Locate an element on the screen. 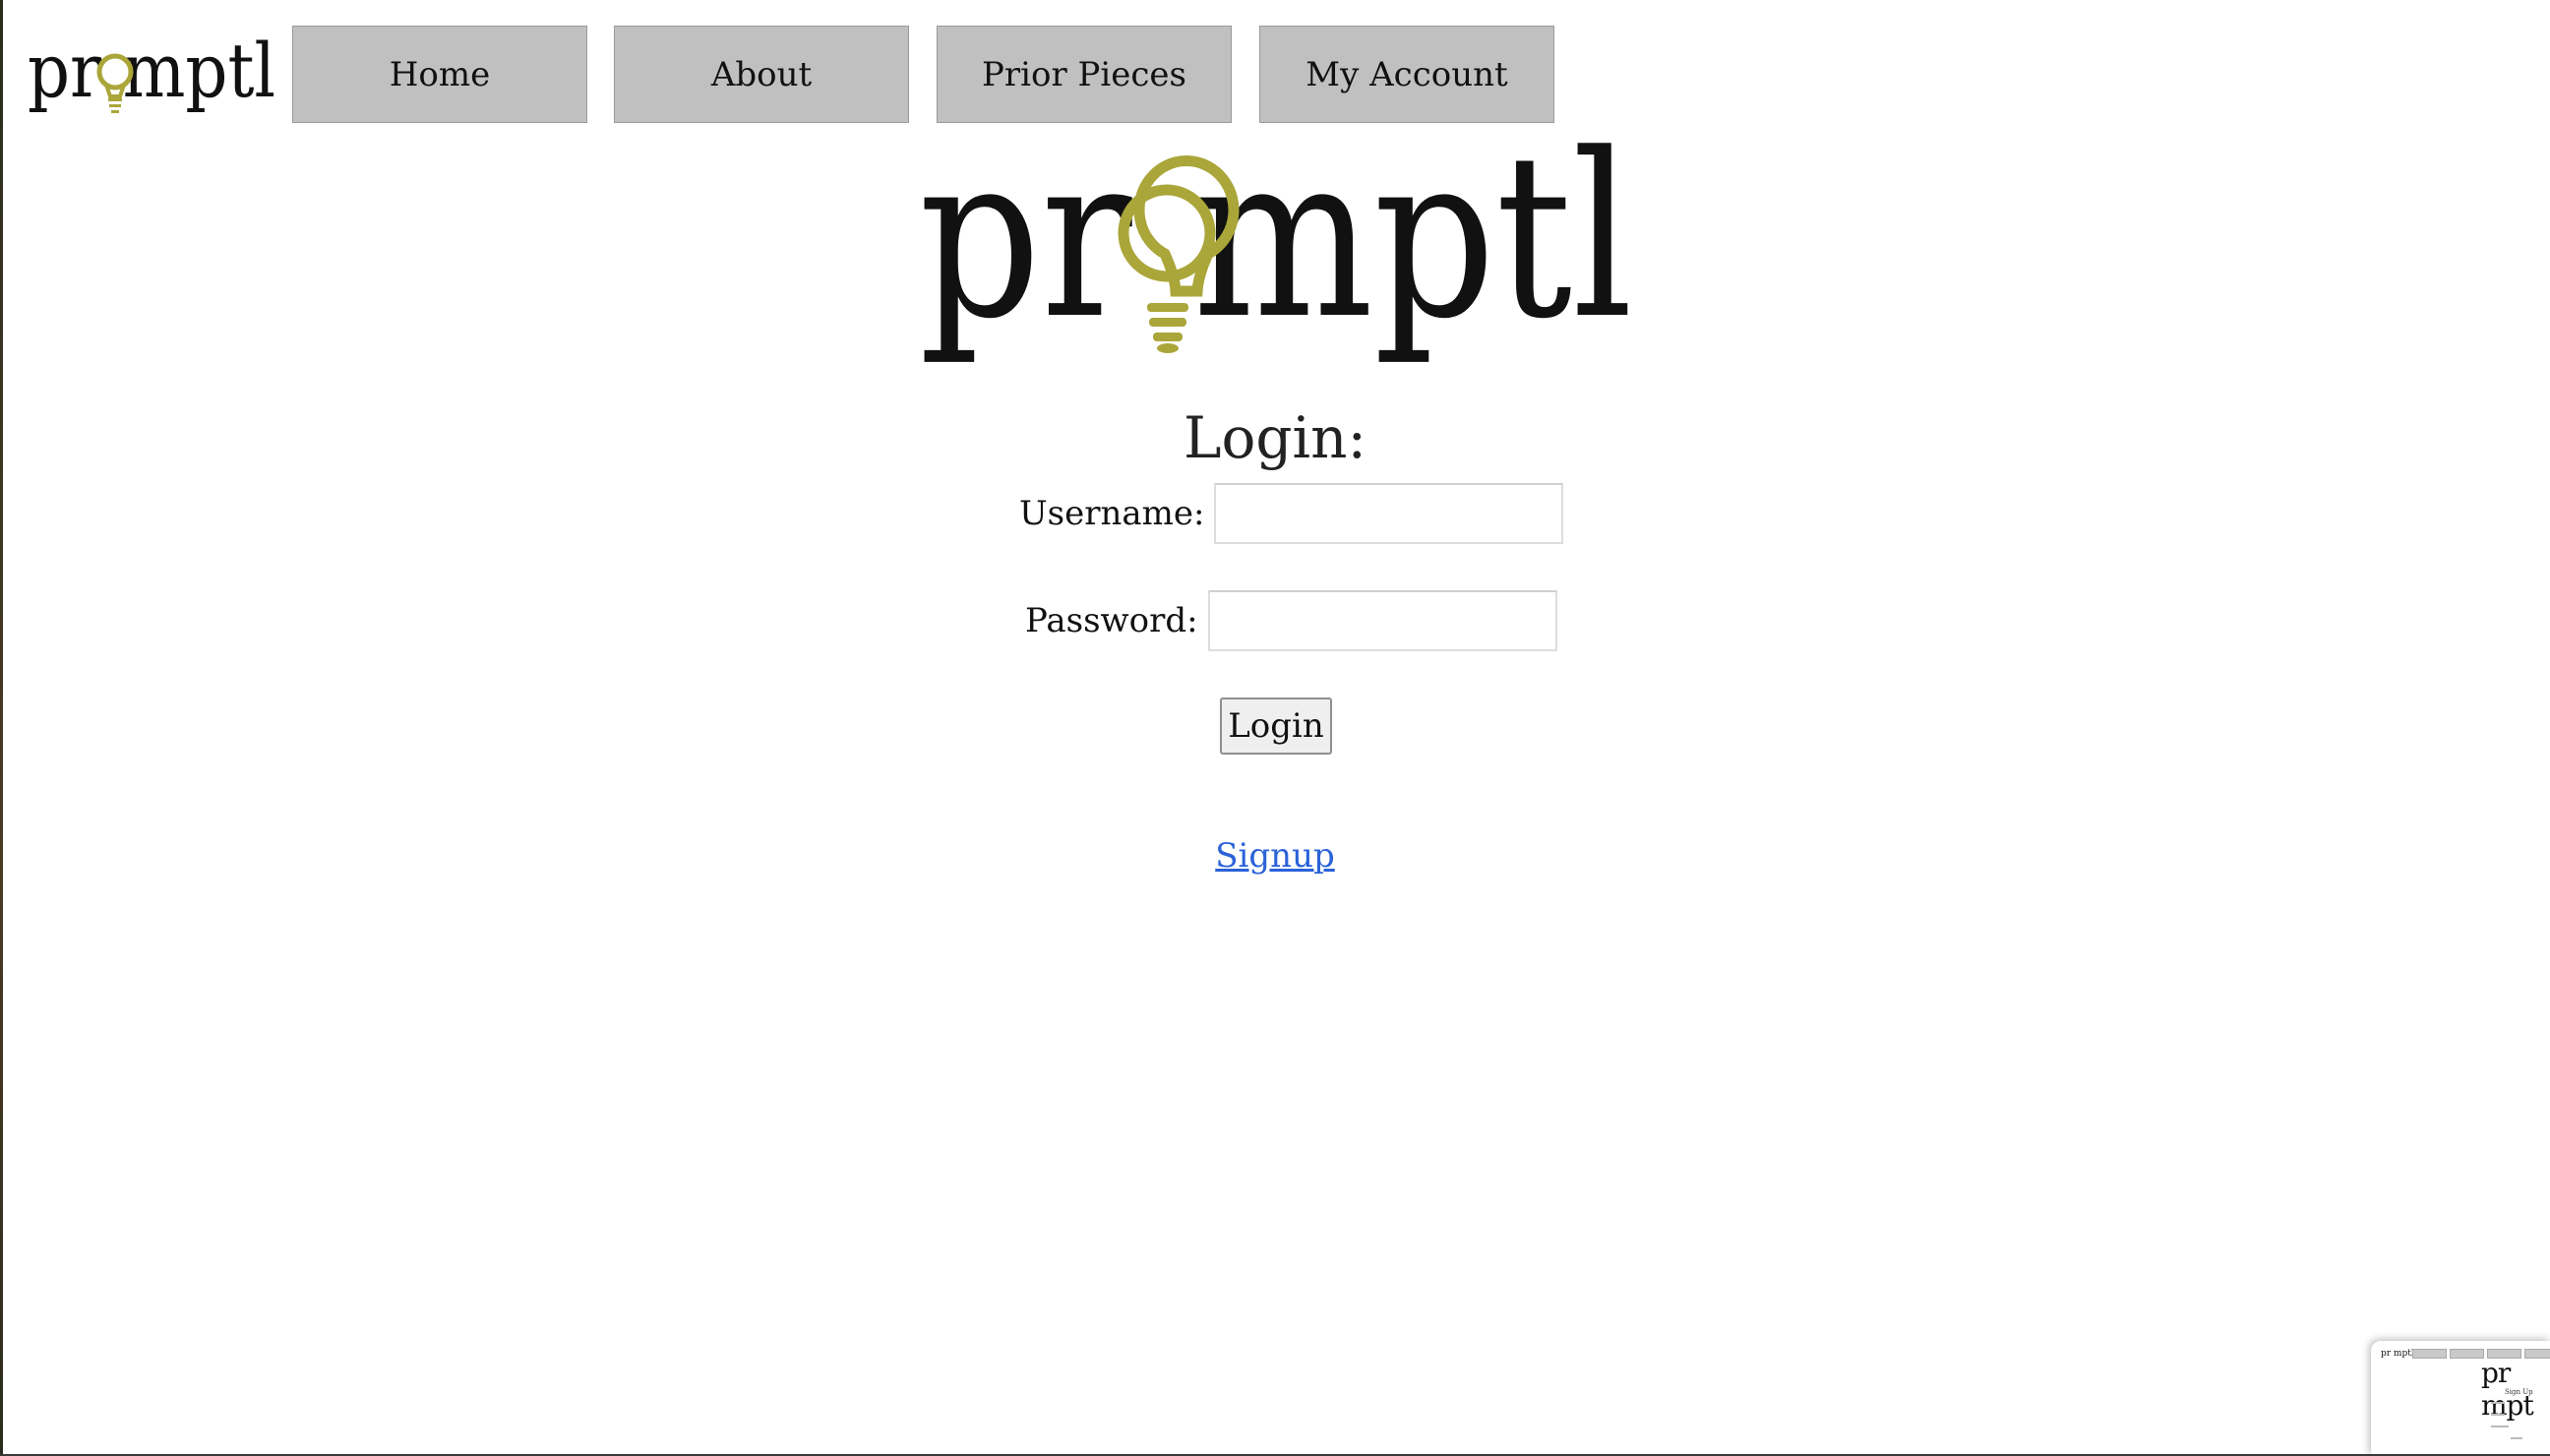 This screenshot has height=1456, width=2550. nav-home-button: Home is located at coordinates (439, 74).